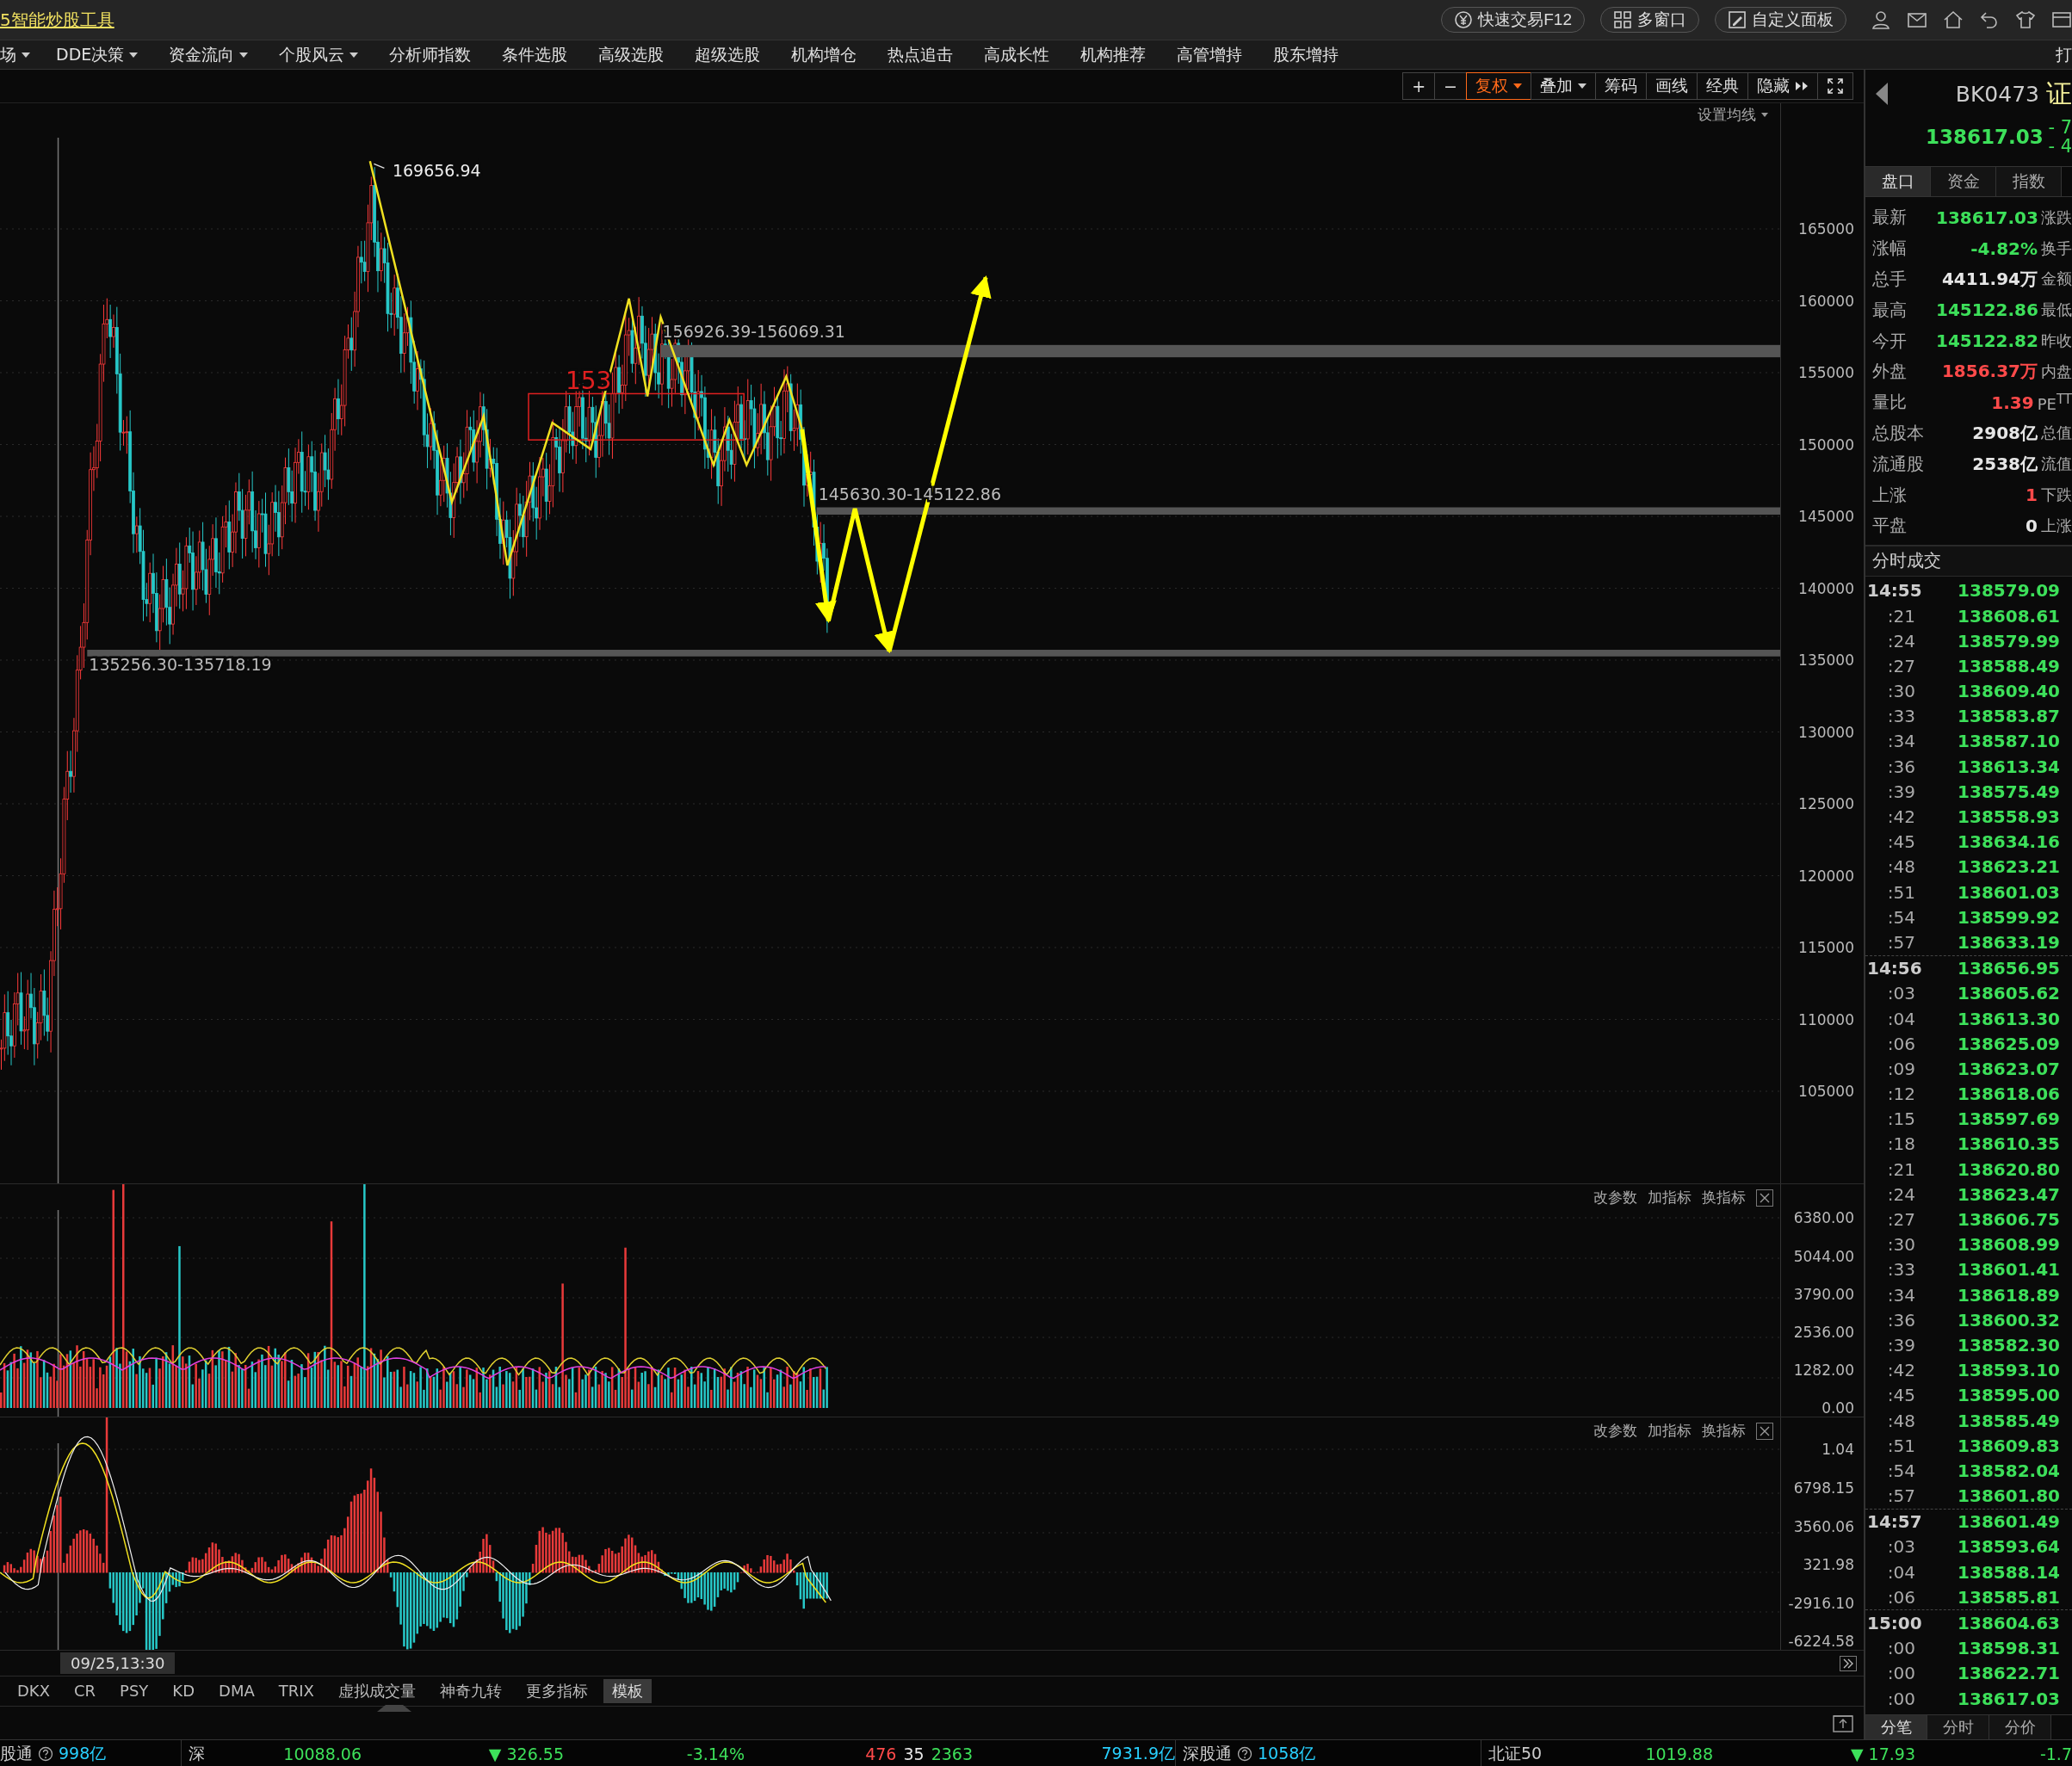  What do you see at coordinates (1679, 1753) in the screenshot?
I see `status-value: 1019.88` at bounding box center [1679, 1753].